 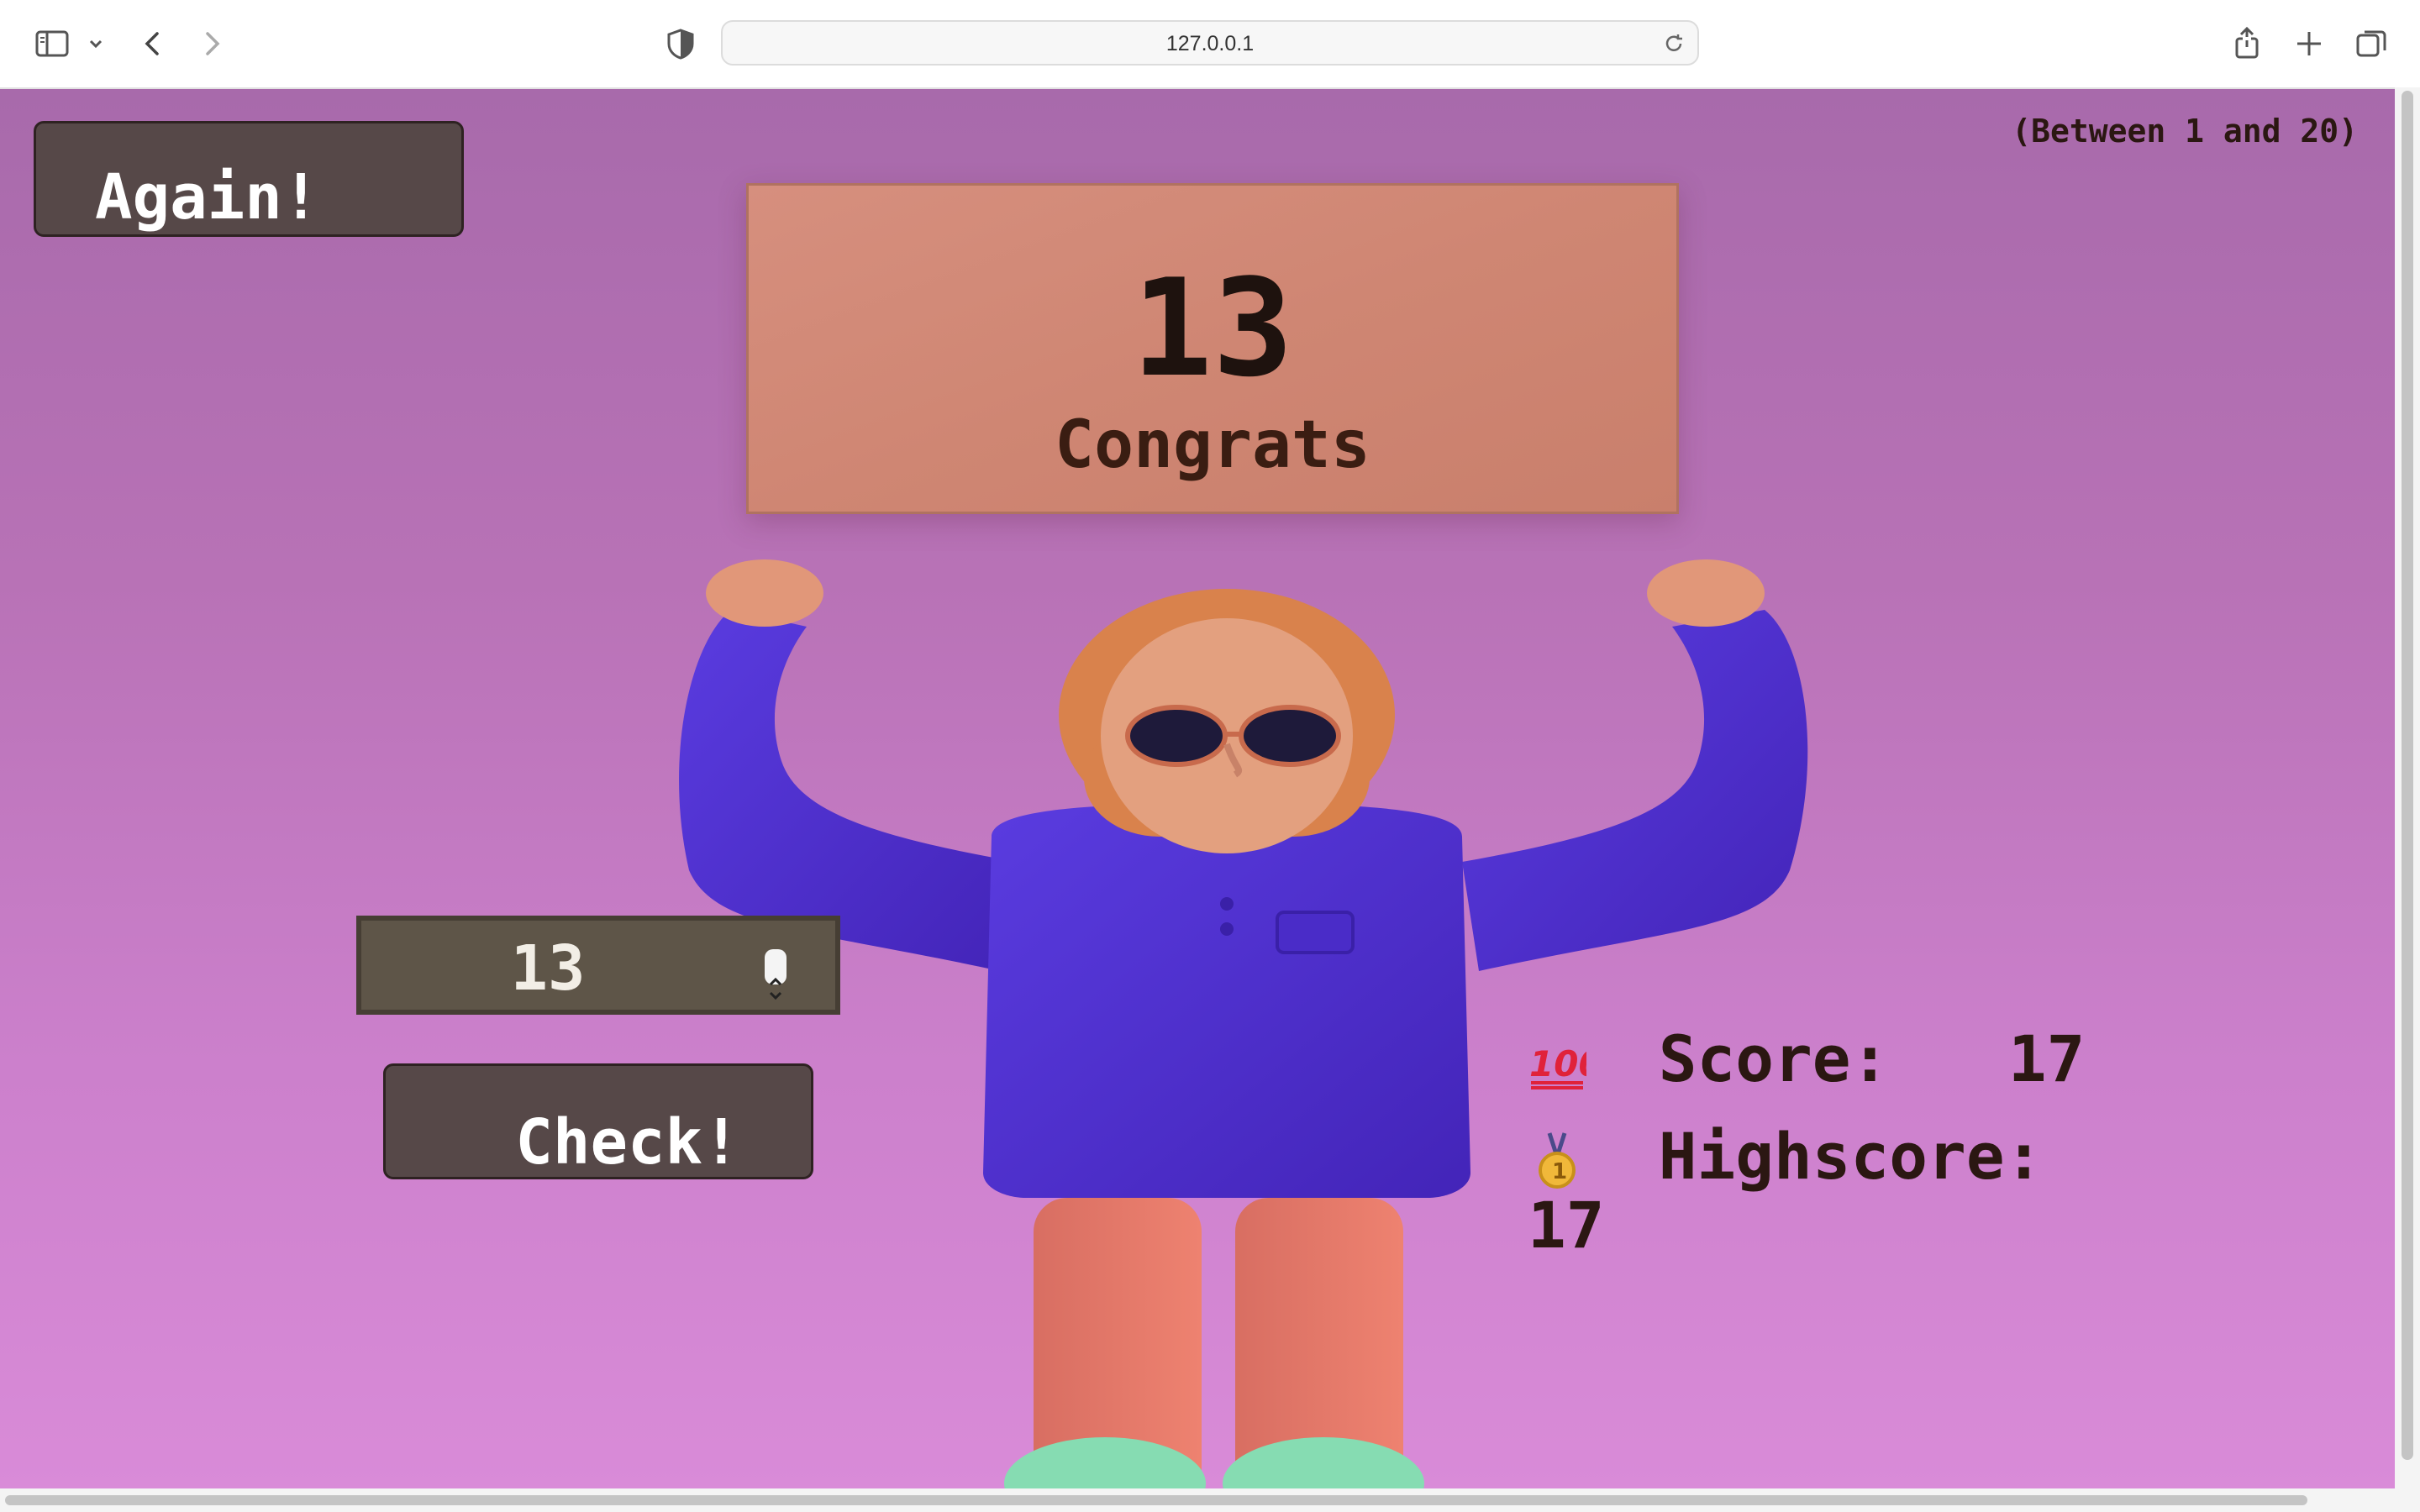 I want to click on reload-icon, so click(x=1674, y=43).